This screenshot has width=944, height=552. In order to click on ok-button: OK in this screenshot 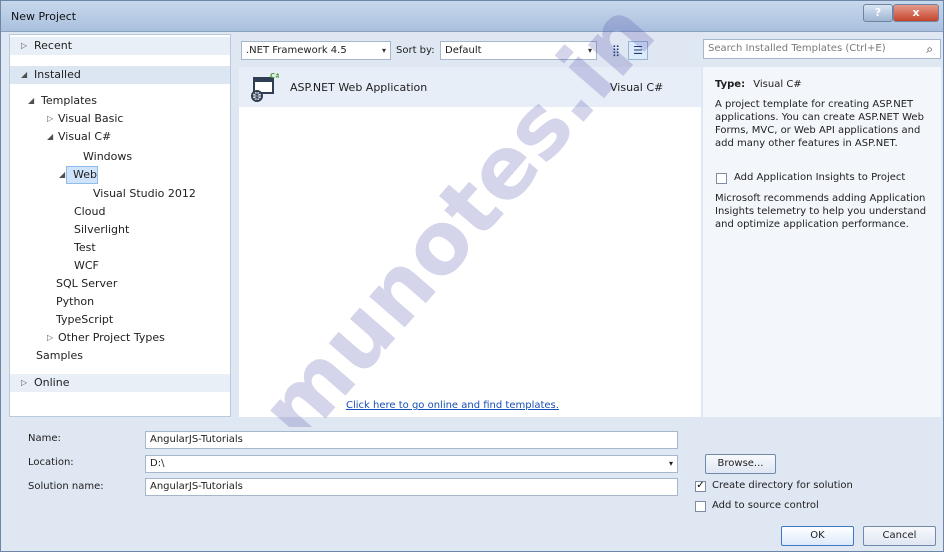, I will do `click(817, 536)`.